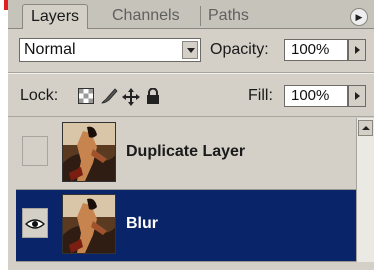  Describe the element at coordinates (357, 96) in the screenshot. I see `fill-slider-button` at that location.